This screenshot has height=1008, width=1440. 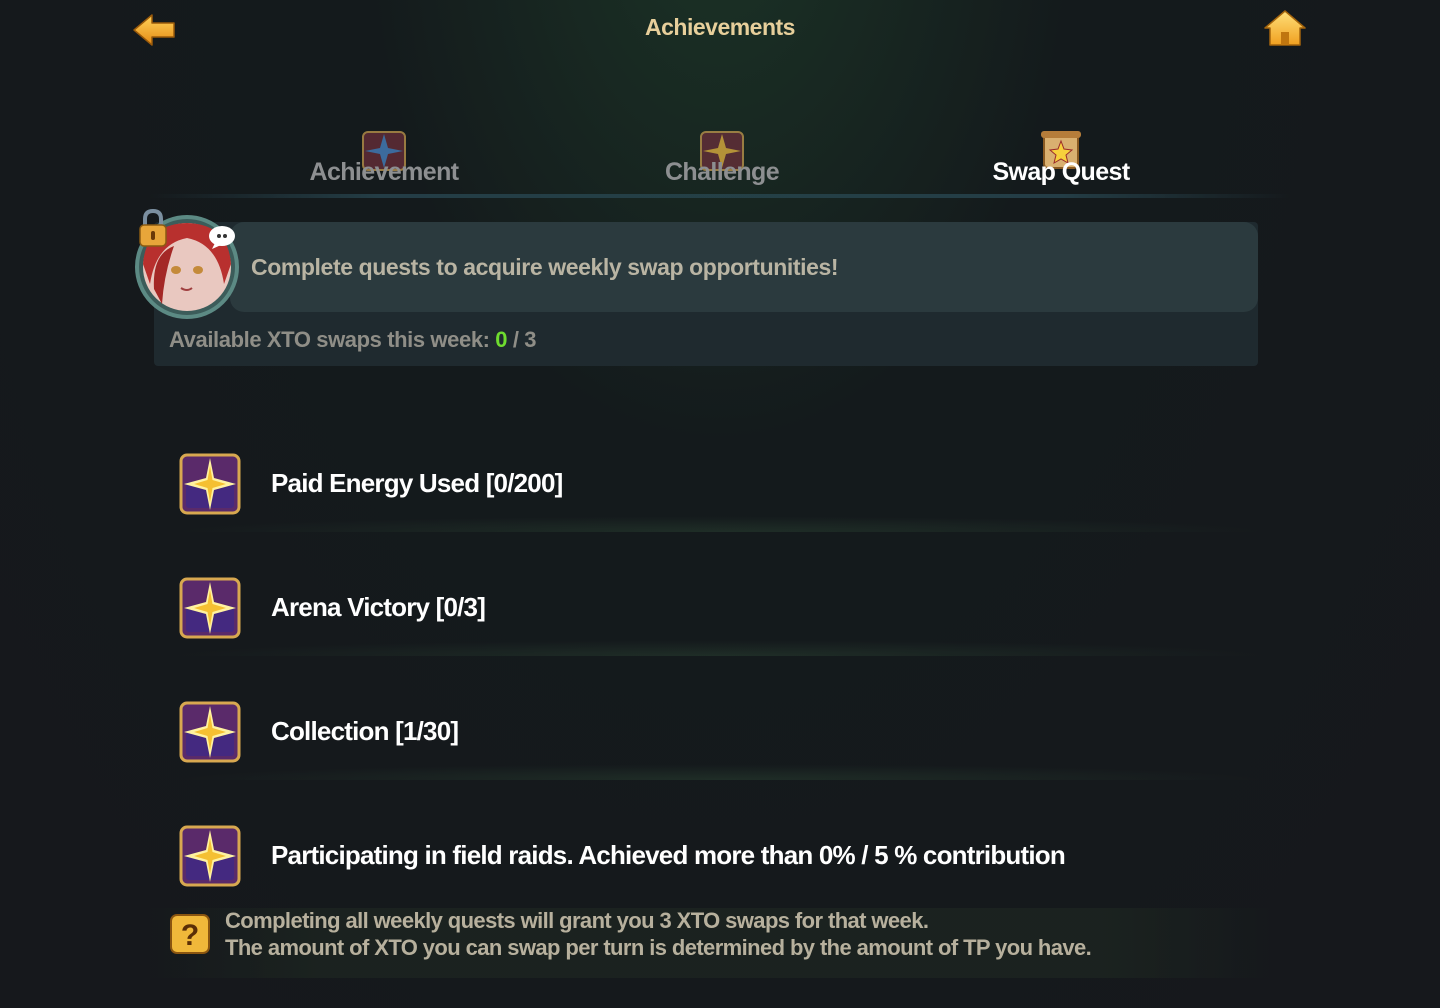 I want to click on tab-label: Challenge, so click(x=722, y=172).